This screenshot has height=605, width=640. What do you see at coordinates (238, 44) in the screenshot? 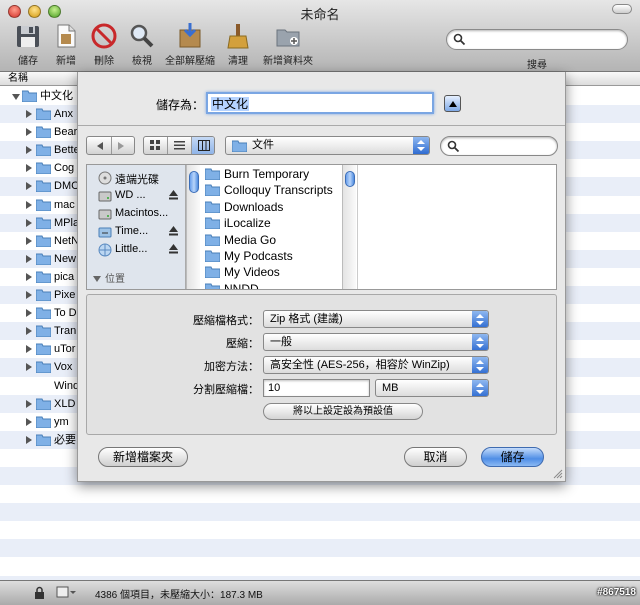
I see `toolbar-clean-button: 清理` at bounding box center [238, 44].